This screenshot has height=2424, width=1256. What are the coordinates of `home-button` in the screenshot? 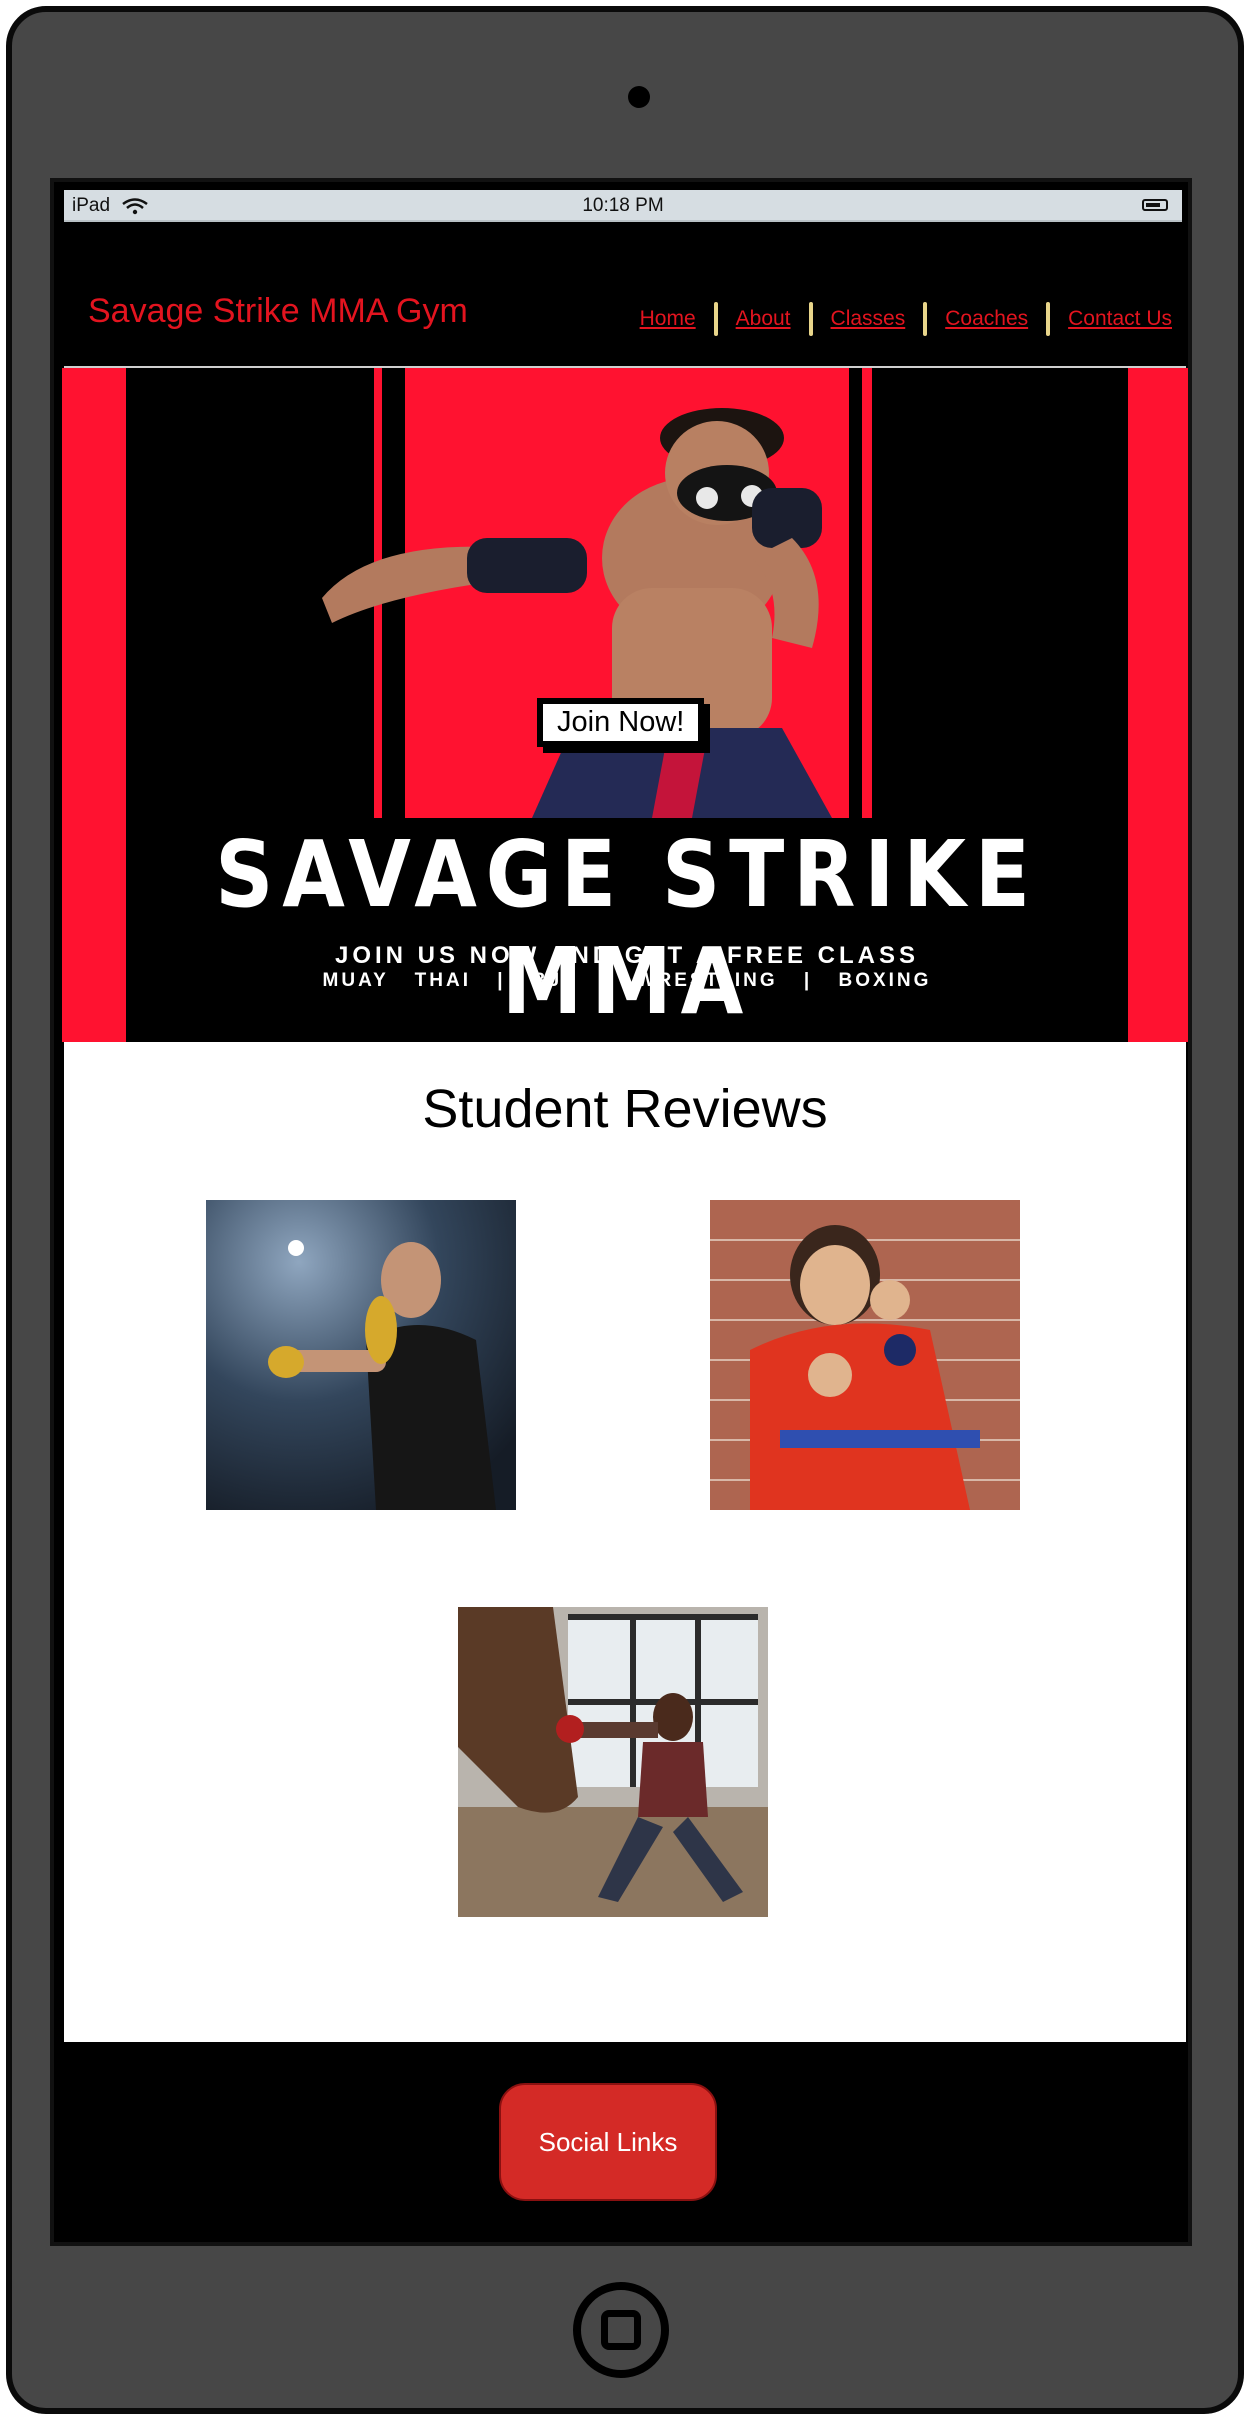 It's located at (621, 2330).